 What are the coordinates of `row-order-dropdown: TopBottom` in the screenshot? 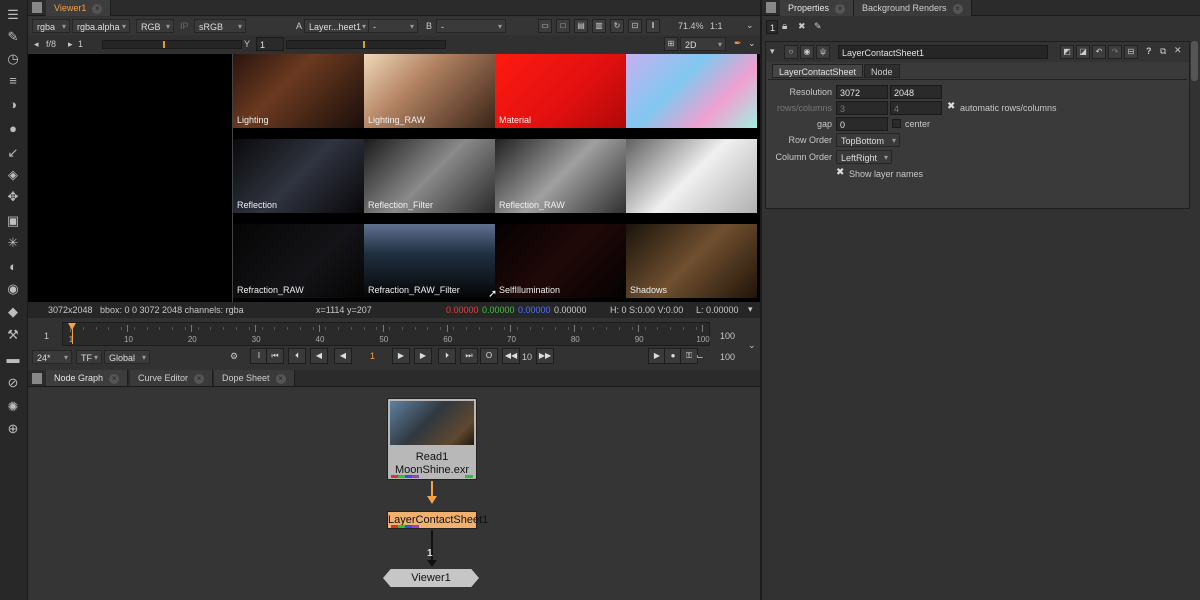 It's located at (868, 140).